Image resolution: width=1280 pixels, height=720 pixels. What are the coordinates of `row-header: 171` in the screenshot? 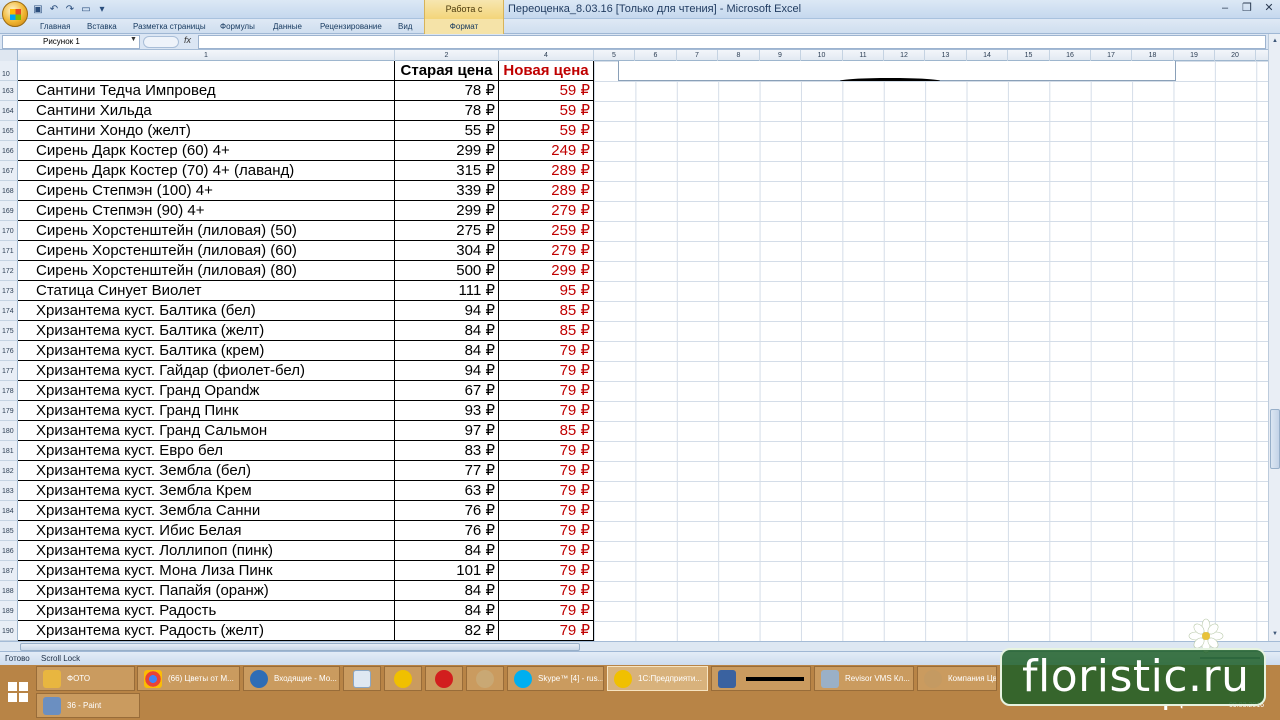 It's located at (9, 251).